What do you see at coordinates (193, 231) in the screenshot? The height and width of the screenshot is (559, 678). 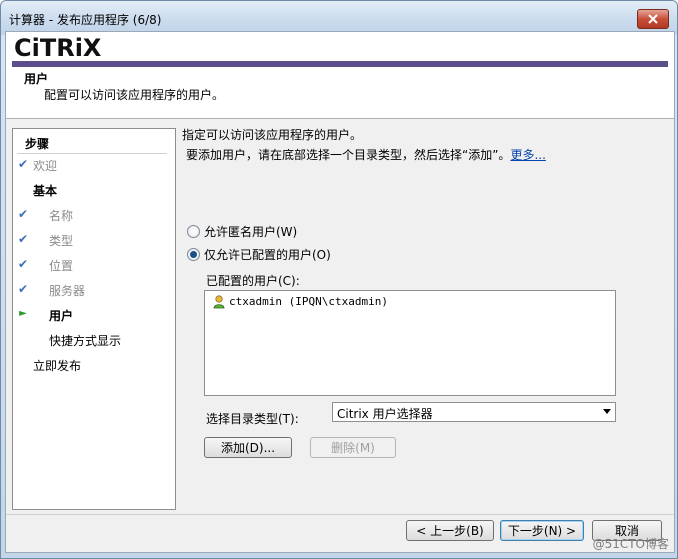 I see `allow-anonymous-radio` at bounding box center [193, 231].